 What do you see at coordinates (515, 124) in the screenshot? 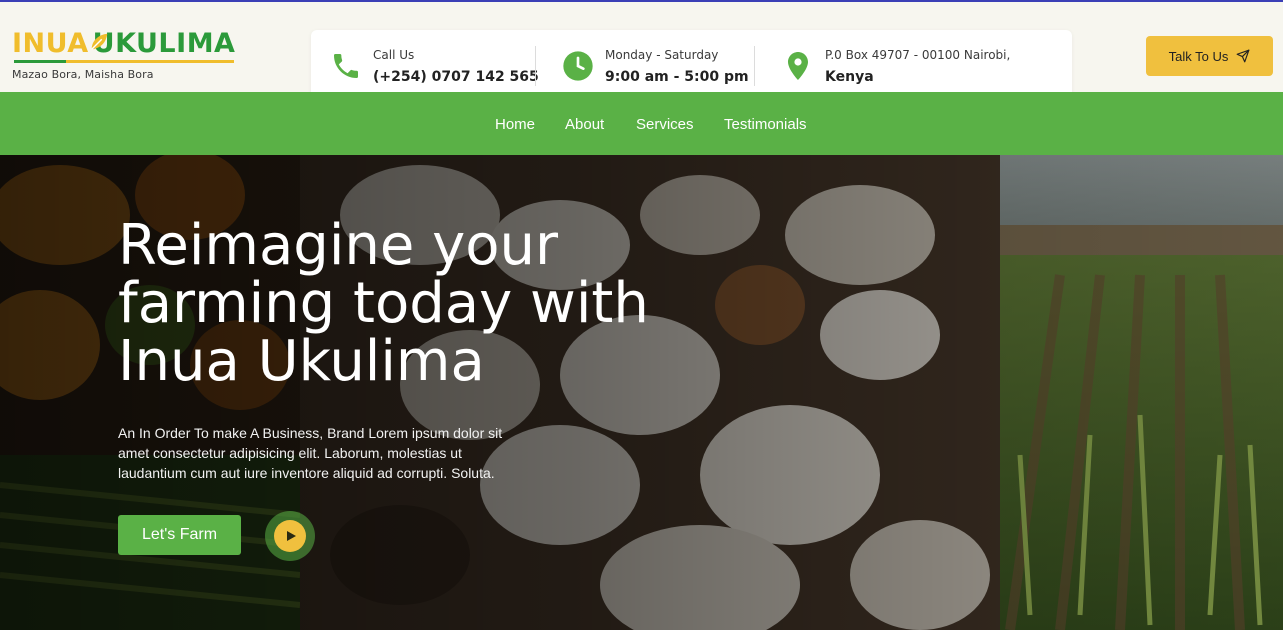
I see `nav-home: Home` at bounding box center [515, 124].